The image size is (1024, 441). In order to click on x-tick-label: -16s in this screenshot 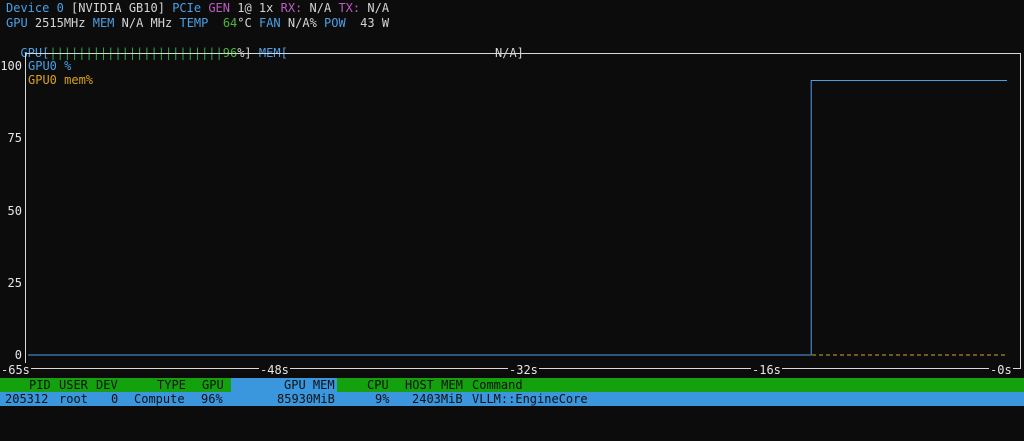, I will do `click(766, 370)`.